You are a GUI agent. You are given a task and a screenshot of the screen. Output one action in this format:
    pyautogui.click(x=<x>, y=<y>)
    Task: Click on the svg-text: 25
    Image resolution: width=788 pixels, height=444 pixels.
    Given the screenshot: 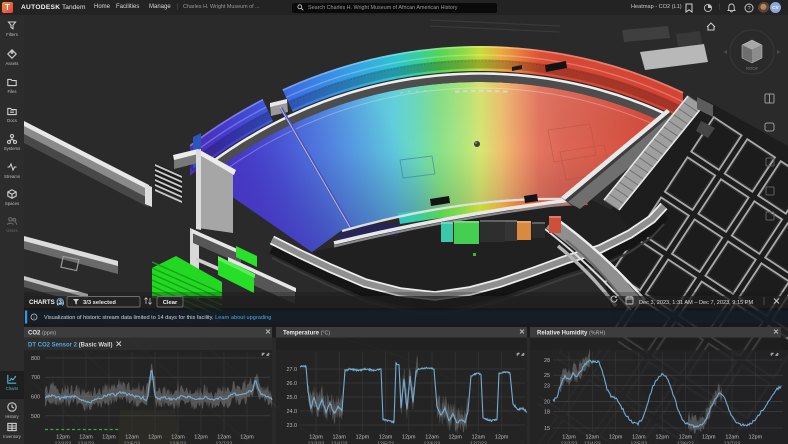 What is the action you would take?
    pyautogui.click(x=547, y=376)
    